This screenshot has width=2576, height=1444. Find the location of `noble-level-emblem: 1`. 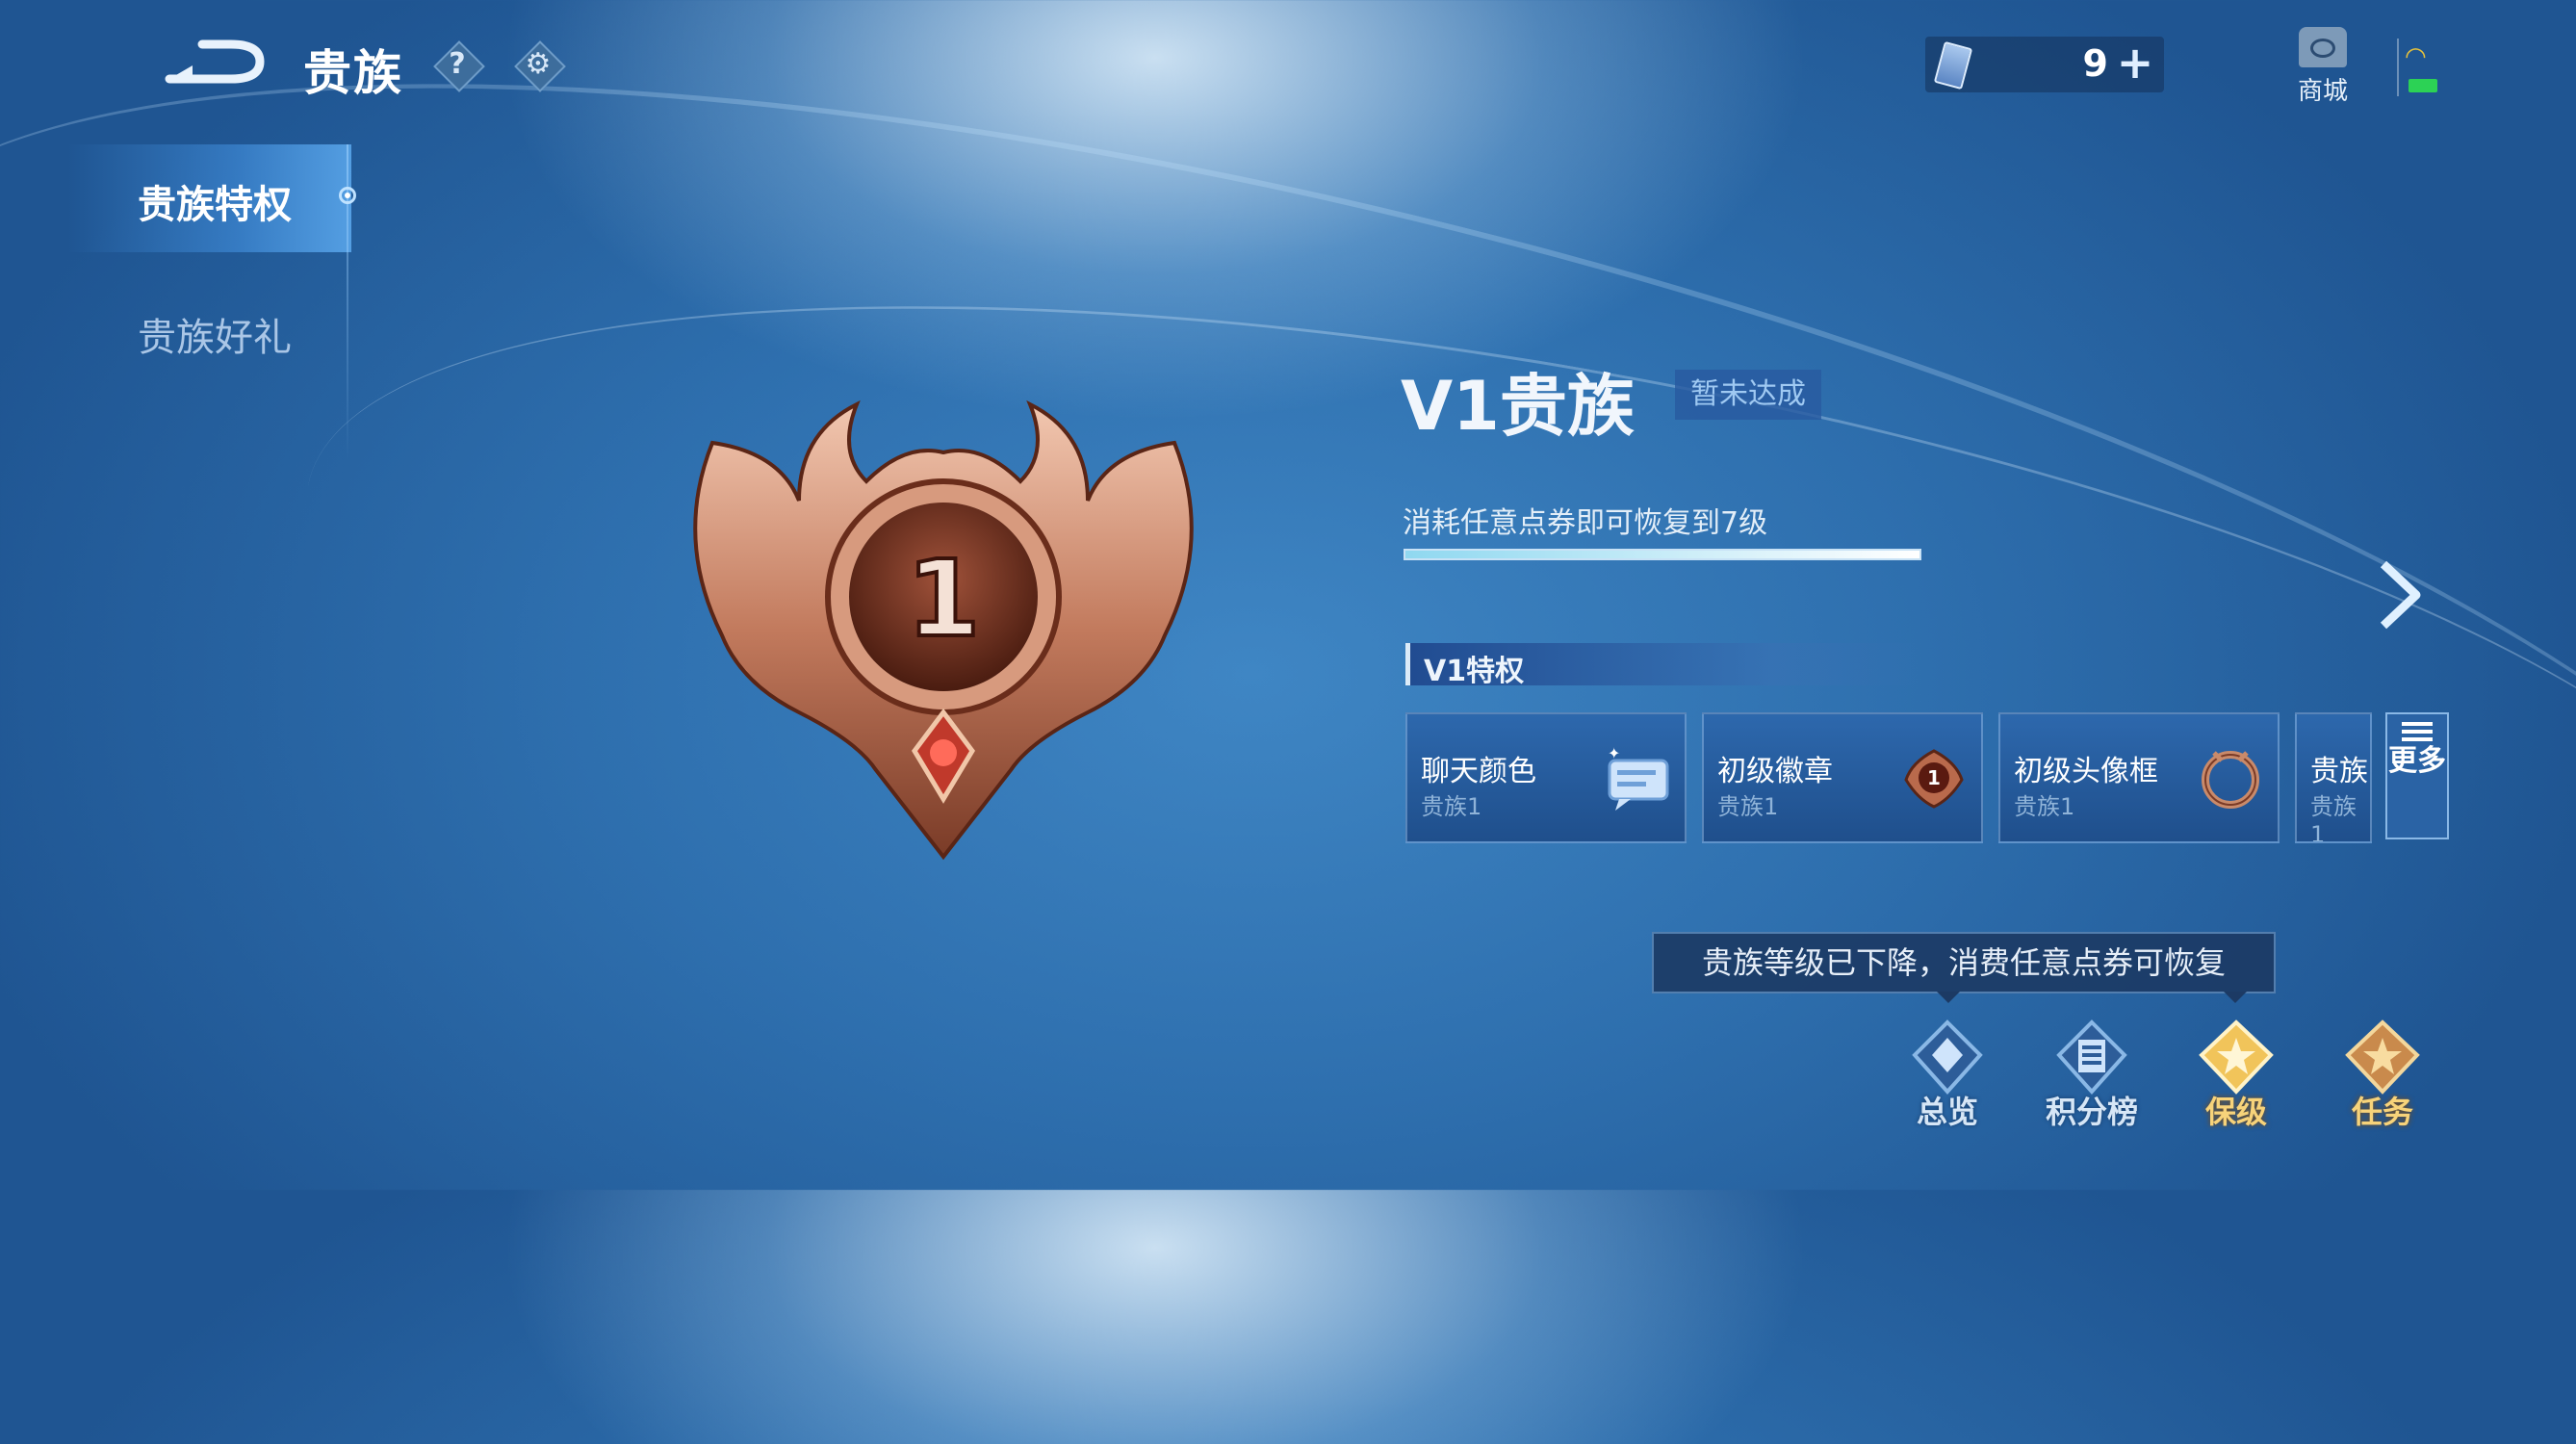

noble-level-emblem: 1 is located at coordinates (944, 631).